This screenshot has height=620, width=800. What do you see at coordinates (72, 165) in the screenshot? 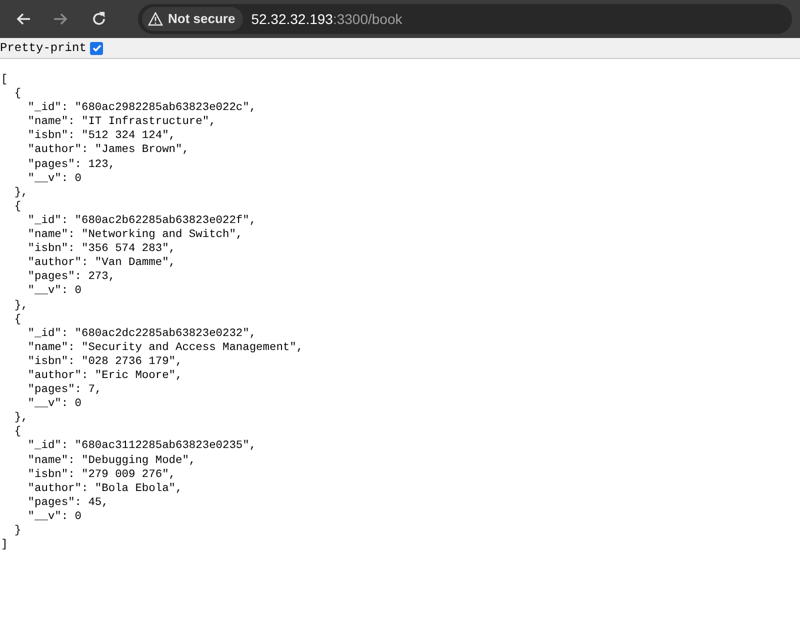
I see `json-line: "pages": 123,` at bounding box center [72, 165].